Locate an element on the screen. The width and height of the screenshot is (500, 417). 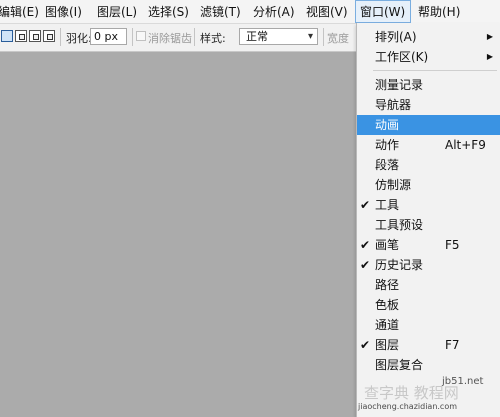
menu-layer: 图层(L) is located at coordinates (117, 11).